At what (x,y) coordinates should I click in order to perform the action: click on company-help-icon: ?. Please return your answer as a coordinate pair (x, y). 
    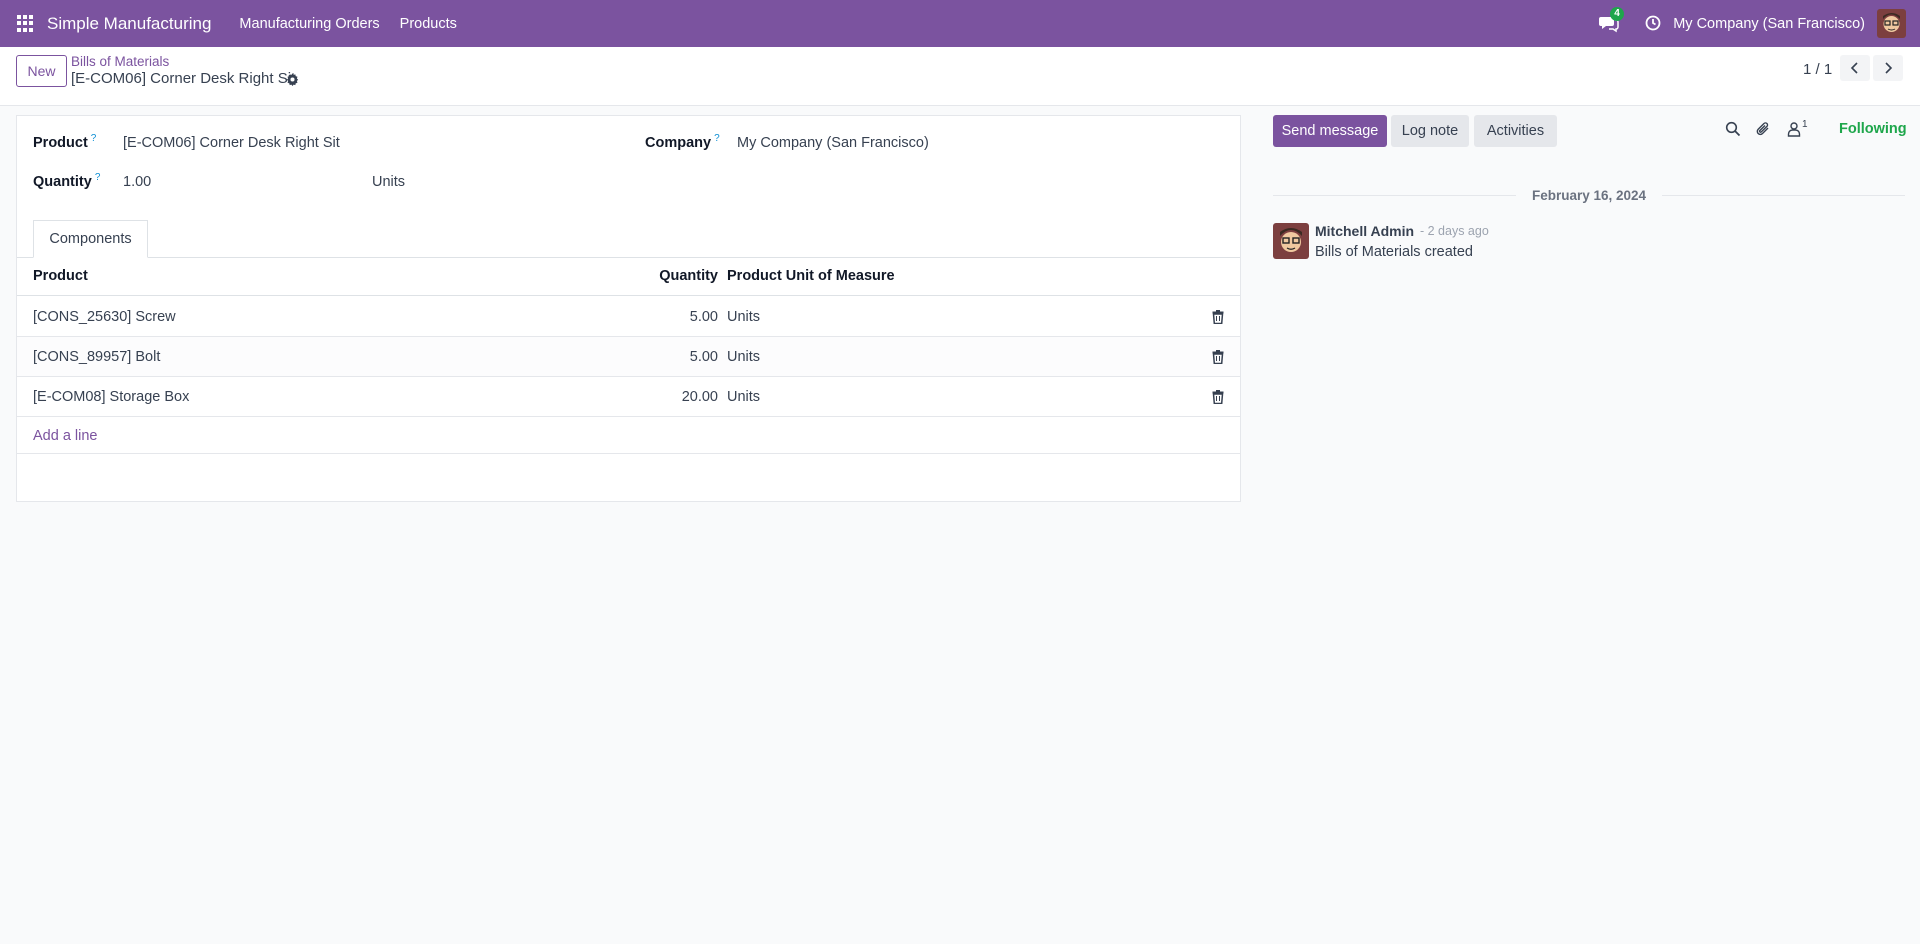
    Looking at the image, I should click on (717, 138).